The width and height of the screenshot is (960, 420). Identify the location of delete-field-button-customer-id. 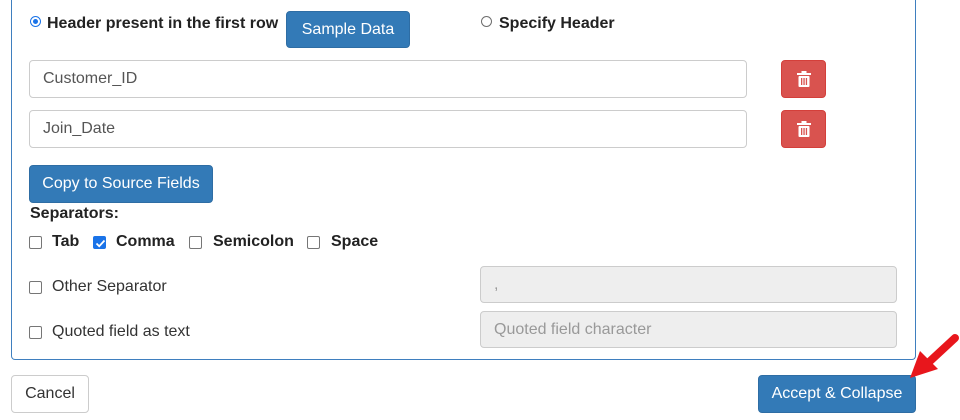
(803, 79).